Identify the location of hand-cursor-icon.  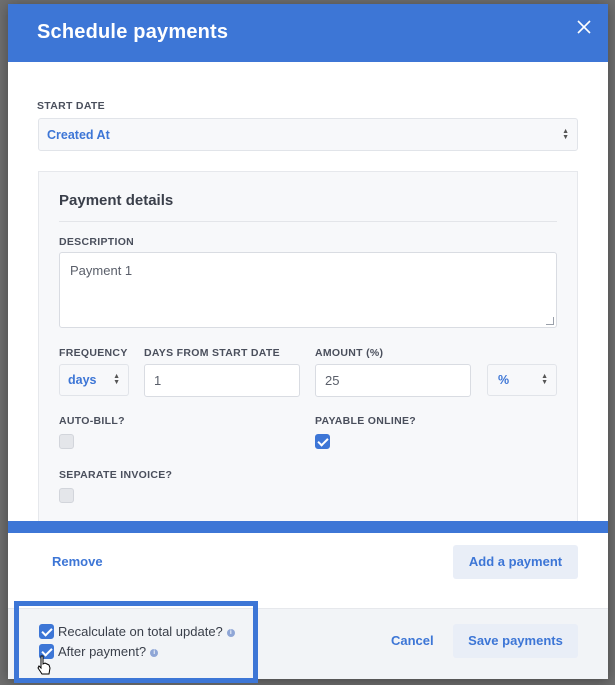
(44, 665).